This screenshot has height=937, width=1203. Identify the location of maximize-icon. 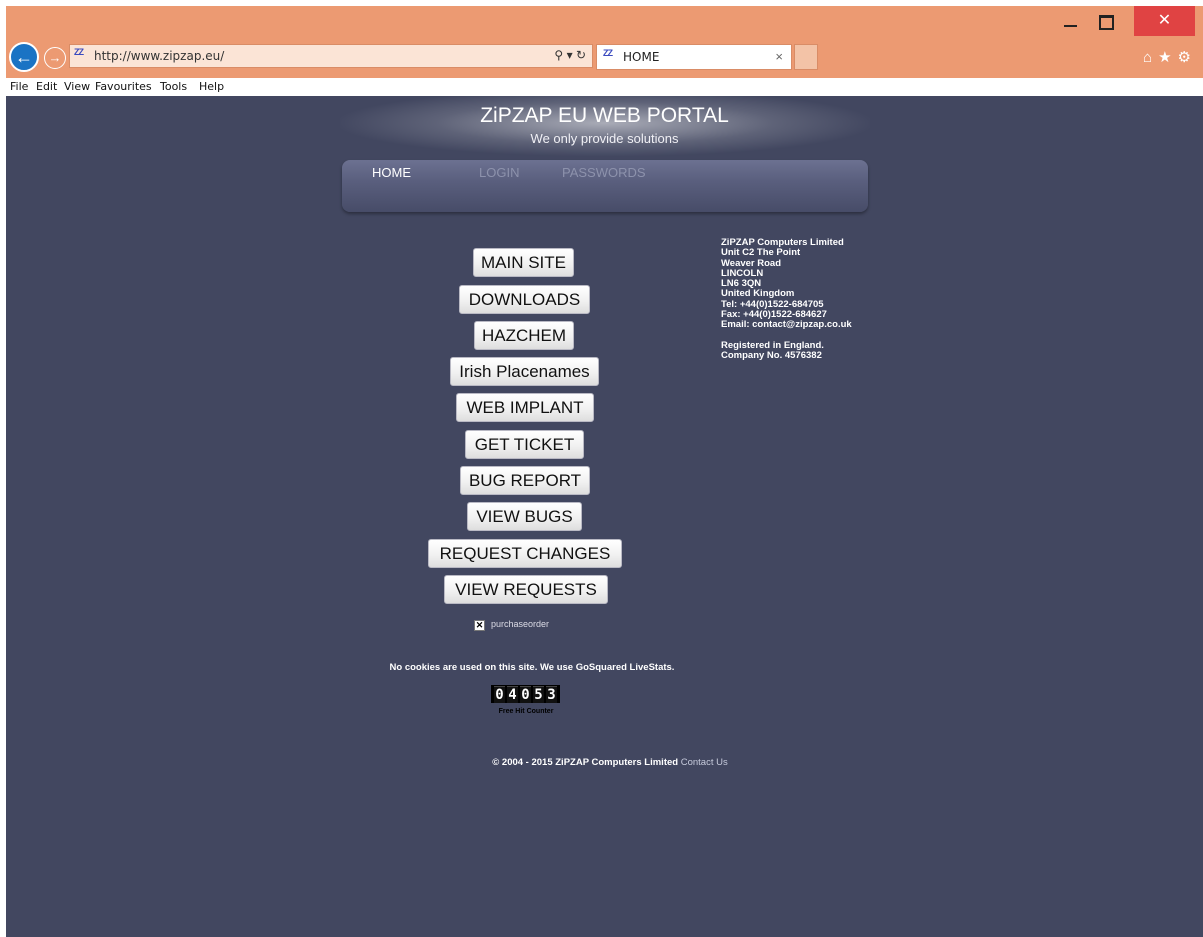
(1106, 21).